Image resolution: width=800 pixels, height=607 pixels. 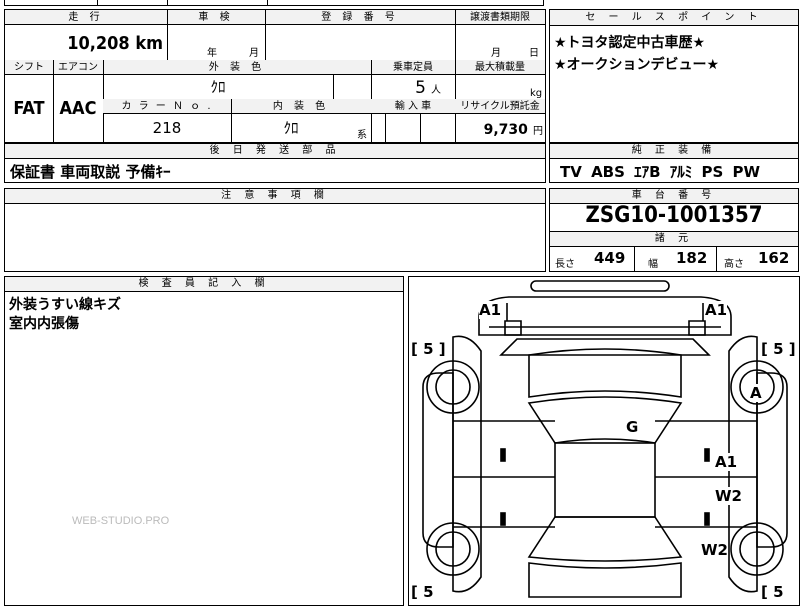 I want to click on later-parts-box: 後 日 発 送 部 品 保証書 車両取説 予備ｷｰ, so click(x=275, y=163).